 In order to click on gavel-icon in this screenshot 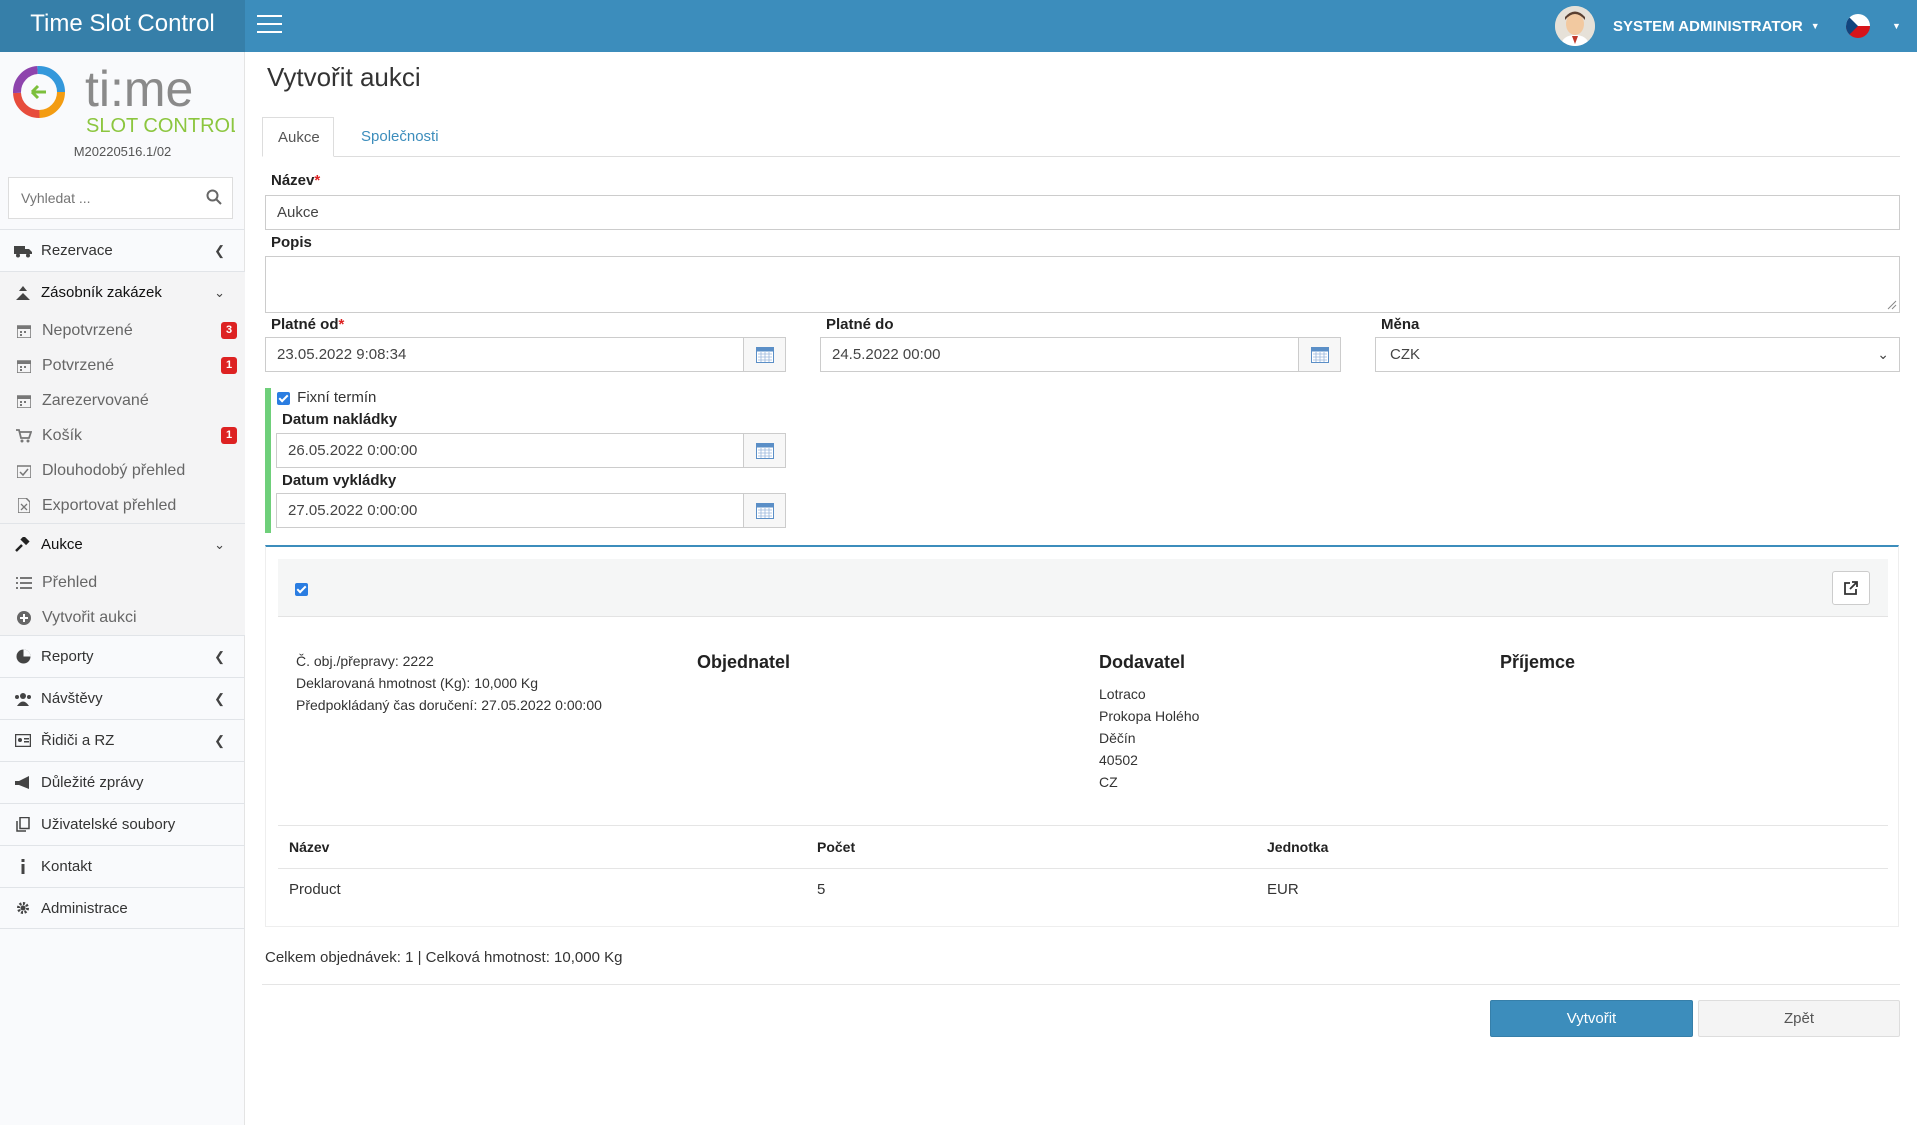, I will do `click(23, 544)`.